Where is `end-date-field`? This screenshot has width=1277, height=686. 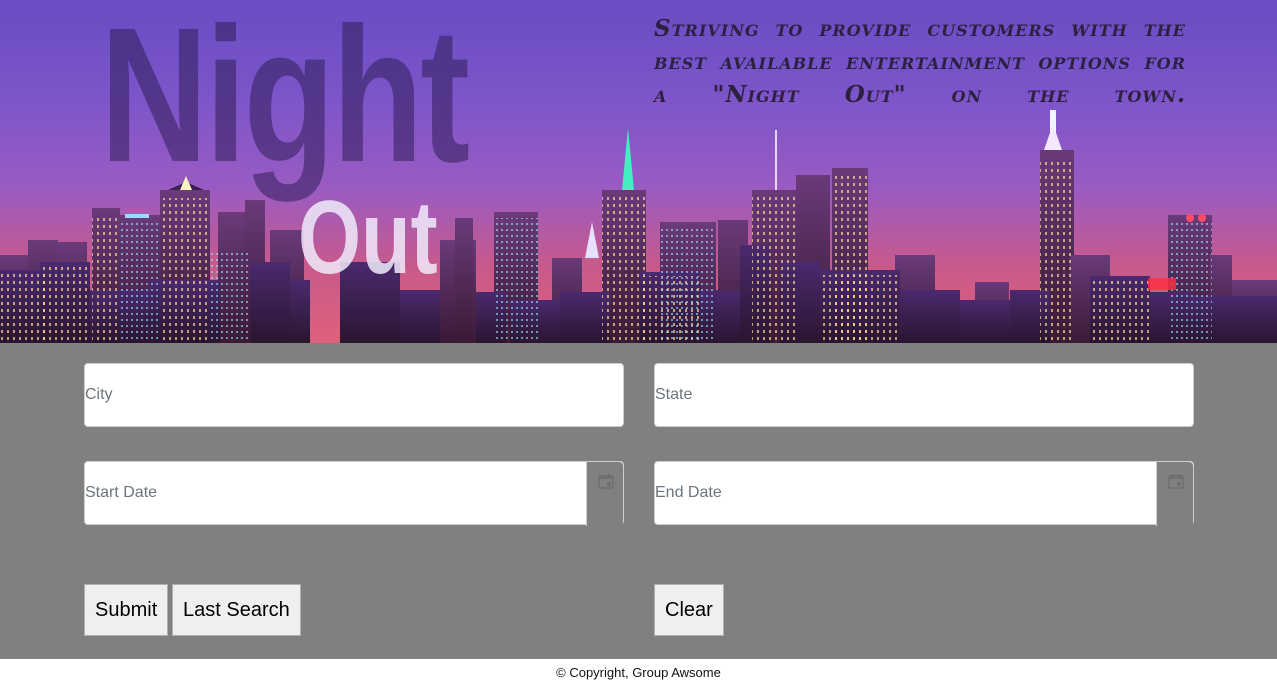
end-date-field is located at coordinates (924, 493).